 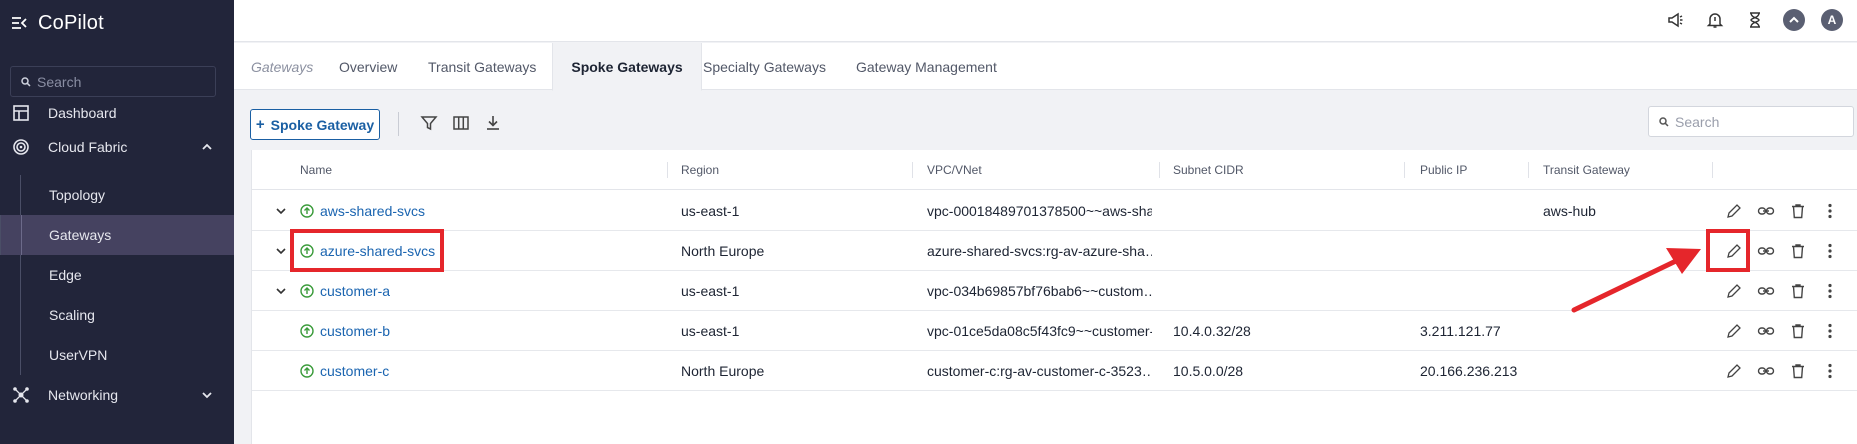 I want to click on sidebar-search-input, so click(x=122, y=81).